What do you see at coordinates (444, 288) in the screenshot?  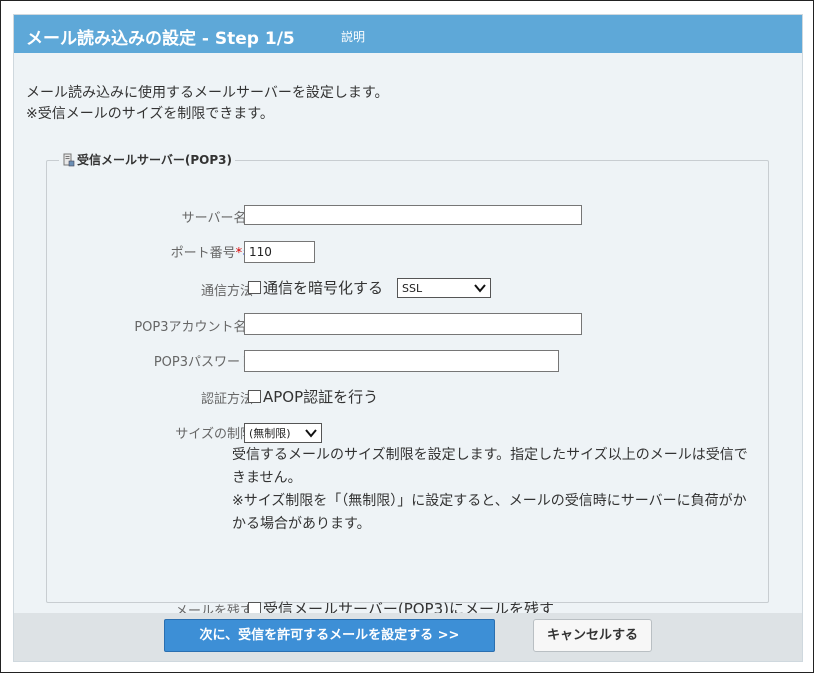 I see `encryption-select: SSL` at bounding box center [444, 288].